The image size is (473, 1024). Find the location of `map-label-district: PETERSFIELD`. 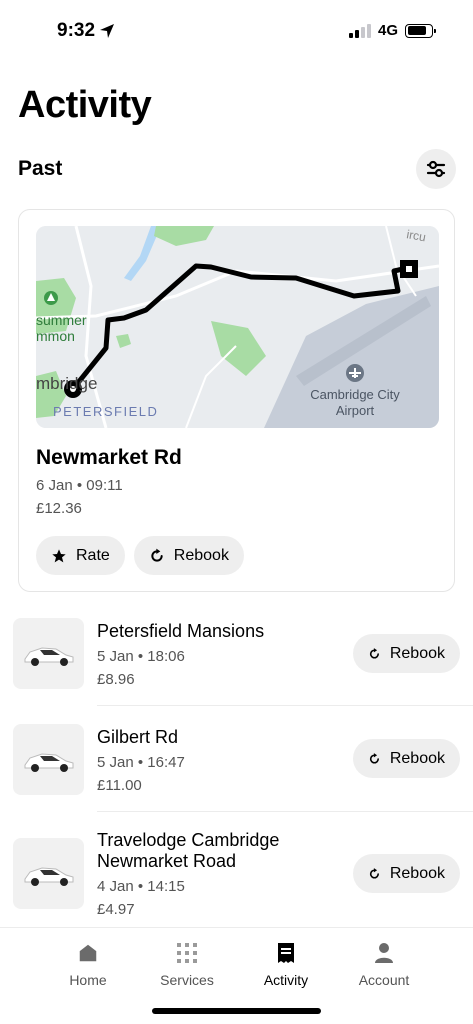

map-label-district: PETERSFIELD is located at coordinates (105, 411).